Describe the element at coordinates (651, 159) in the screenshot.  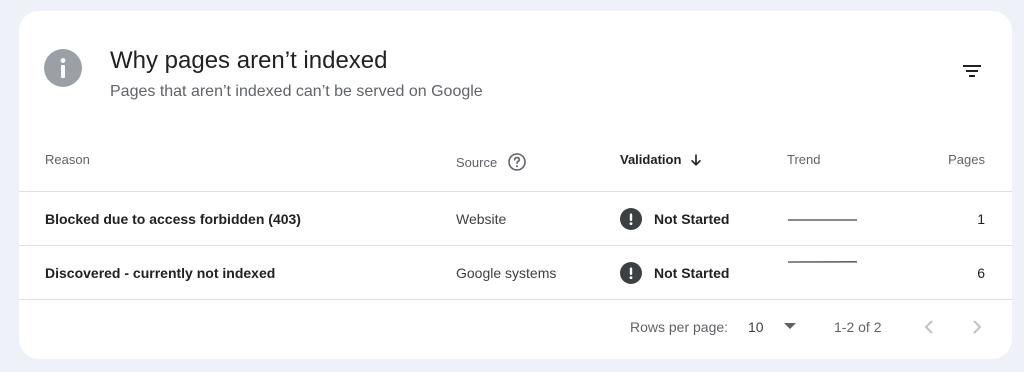
I see `column-header-validation-label: Validation` at that location.